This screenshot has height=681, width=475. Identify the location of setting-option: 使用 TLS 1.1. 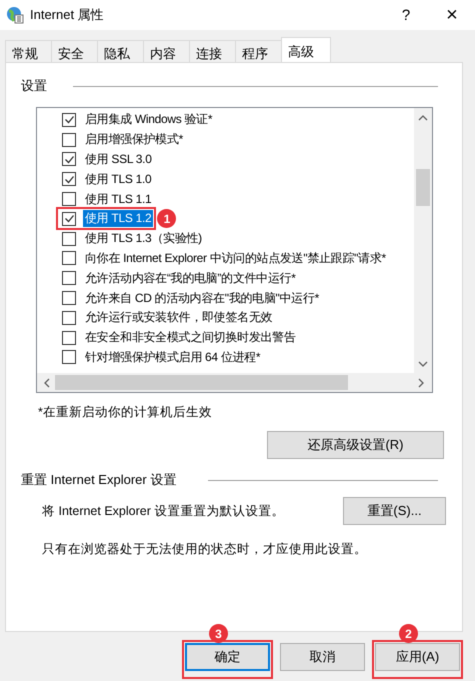
(118, 199).